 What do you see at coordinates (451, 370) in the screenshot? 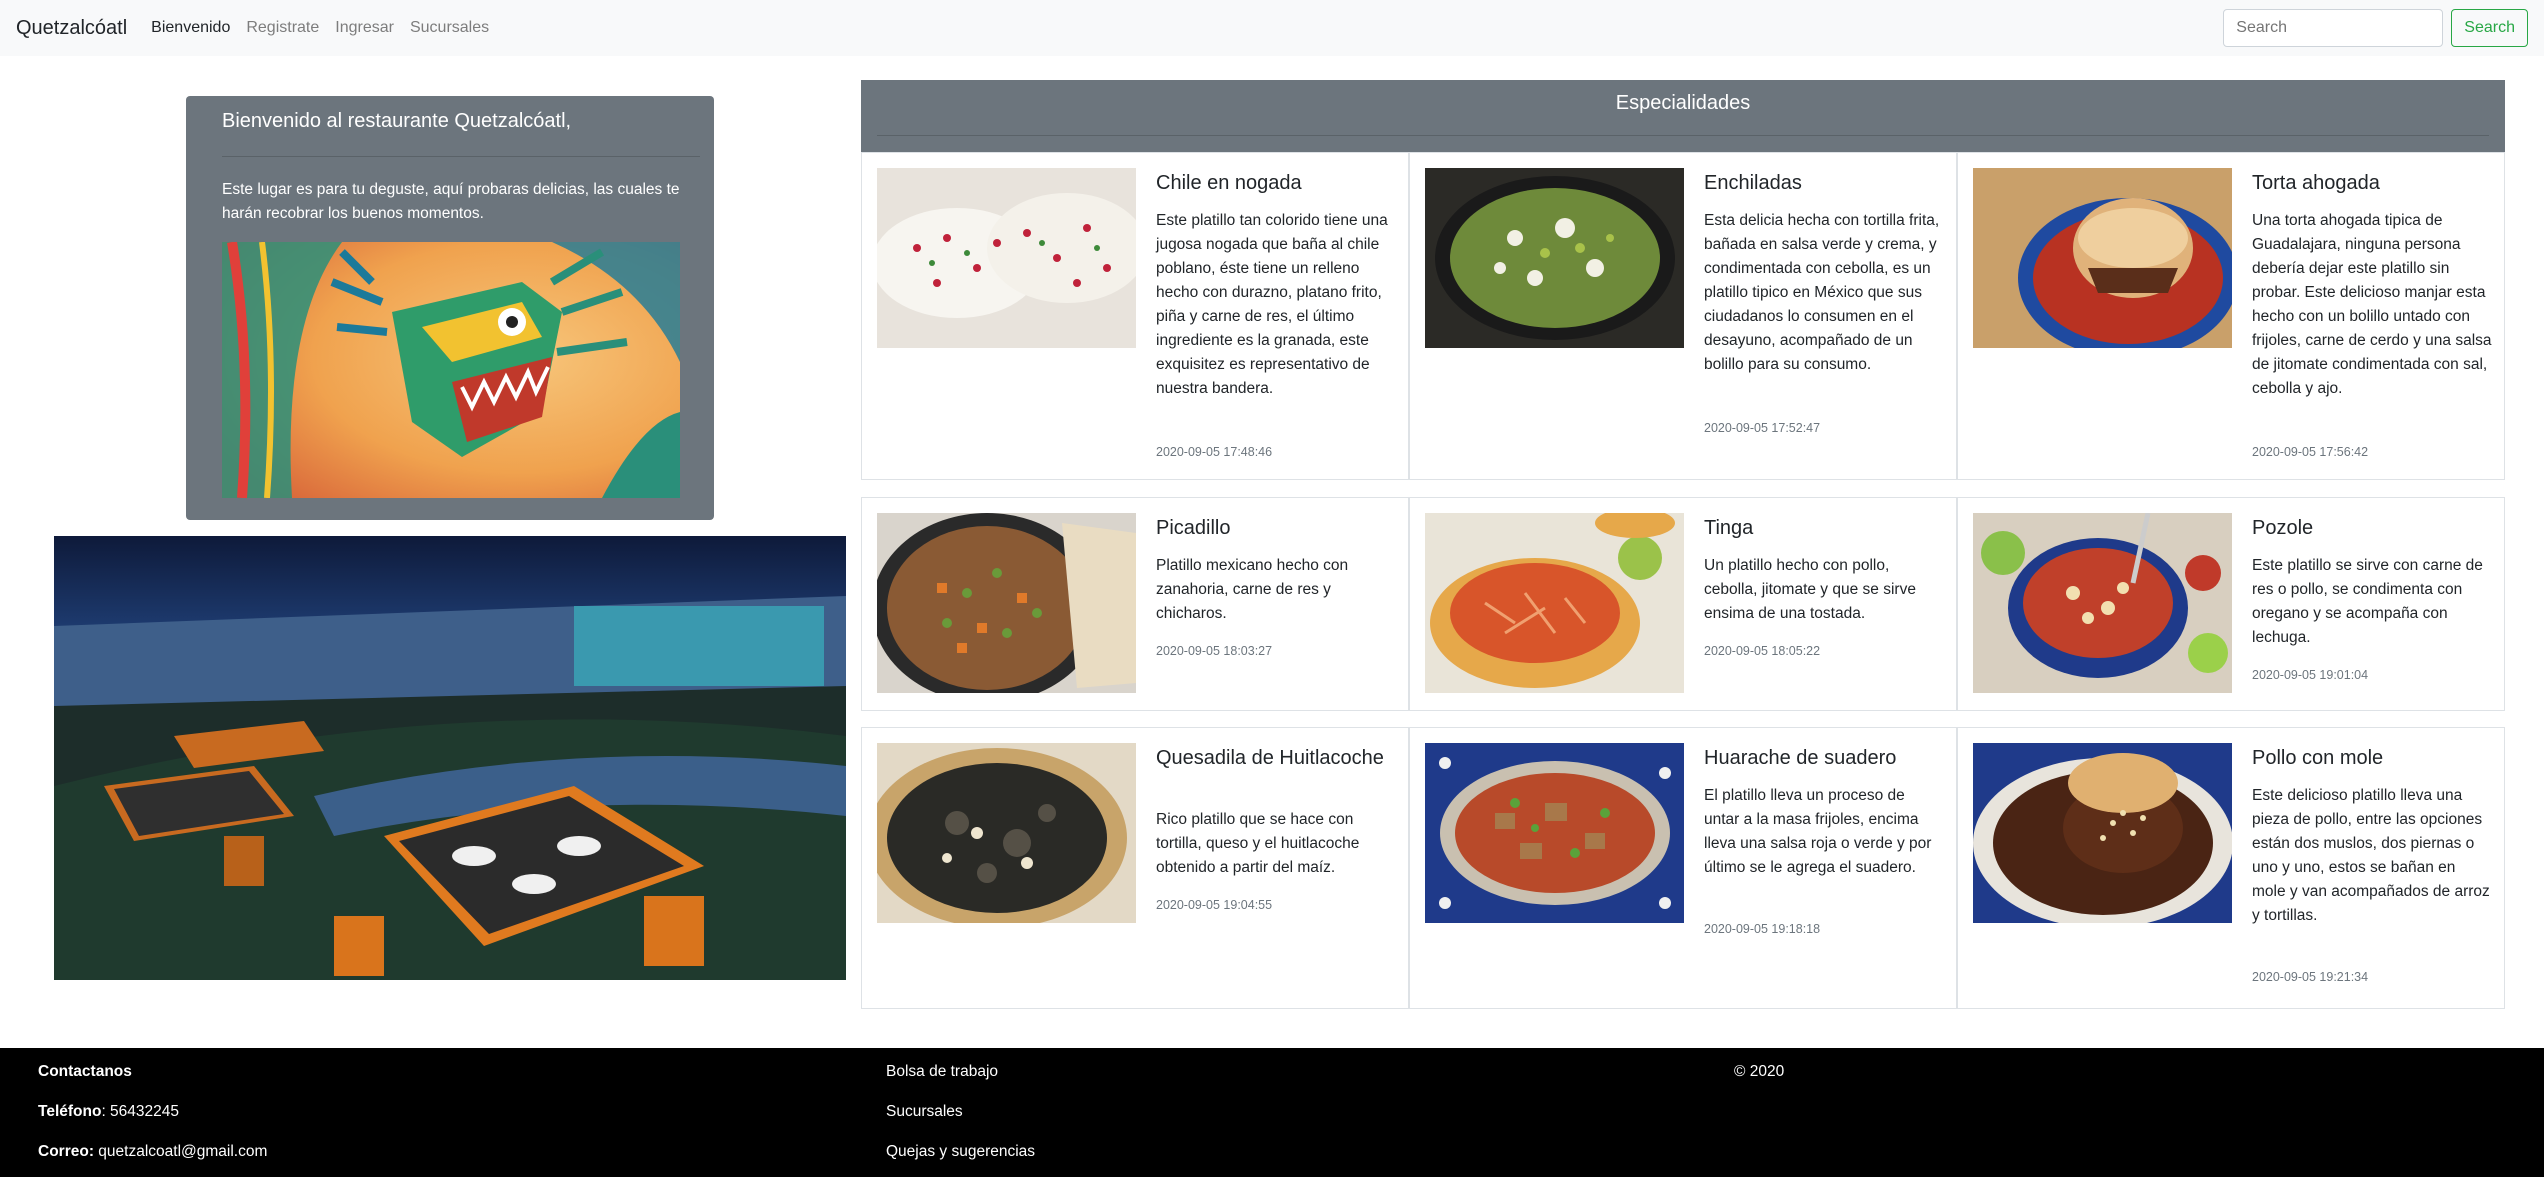
I see `quetzalcoatl-image` at bounding box center [451, 370].